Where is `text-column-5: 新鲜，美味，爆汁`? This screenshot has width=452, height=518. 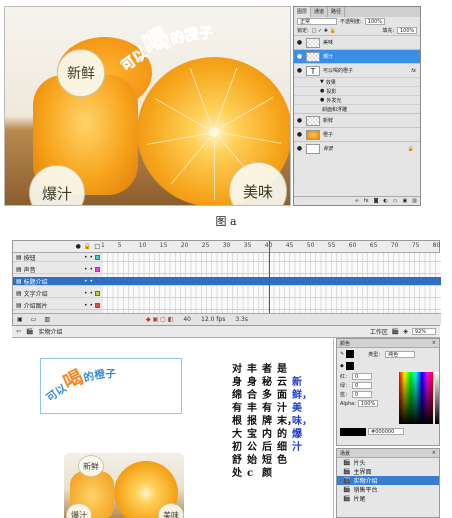 text-column-5: 新鲜，美味，爆汁 is located at coordinates (302, 415).